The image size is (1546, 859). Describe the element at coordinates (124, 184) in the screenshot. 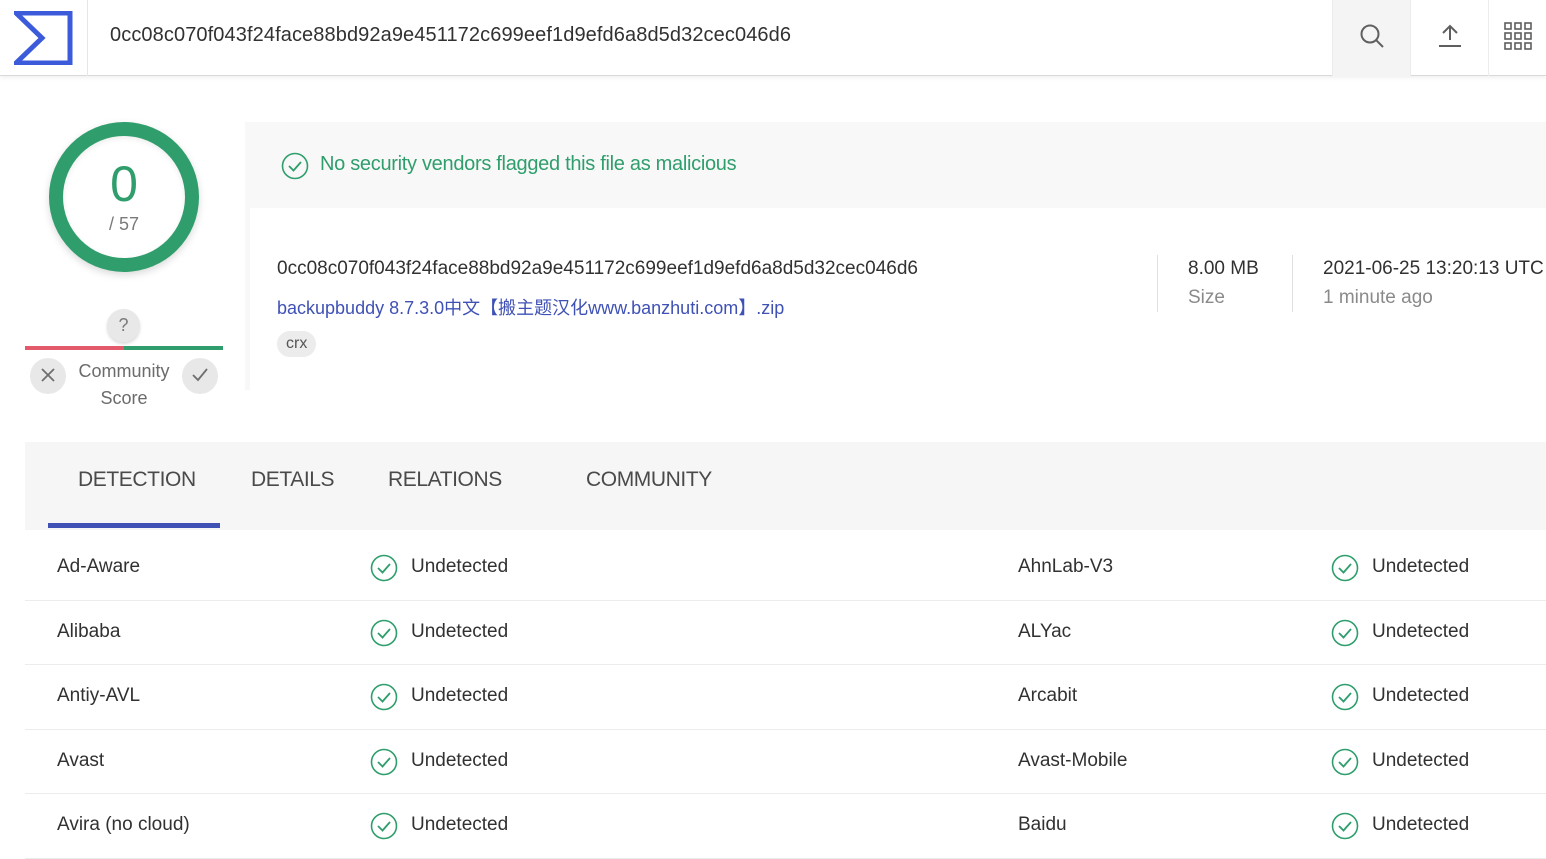

I see `detection-count: 0` at that location.